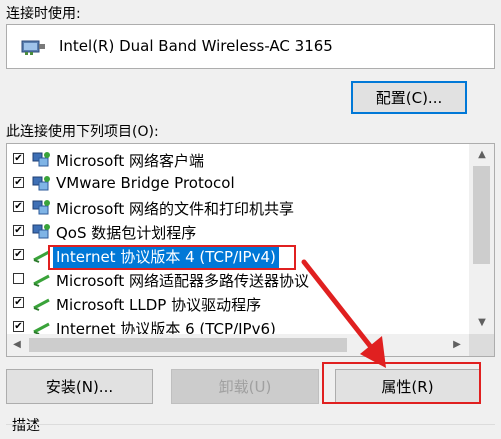 The width and height of the screenshot is (501, 439). I want to click on list-item: ✔ Microsoft 网络的文件和打印机共享, so click(237, 207).